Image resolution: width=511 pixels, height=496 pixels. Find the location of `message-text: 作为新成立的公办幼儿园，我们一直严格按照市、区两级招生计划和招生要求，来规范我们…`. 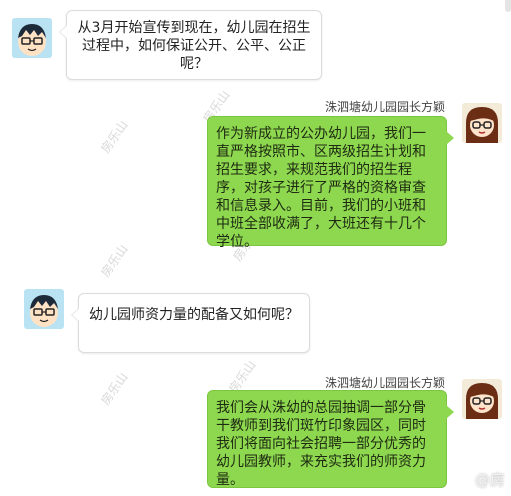

message-text: 作为新成立的公办幼儿园，我们一直严格按照市、区两级招生计划和招生要求，来规范我们… is located at coordinates (321, 188).